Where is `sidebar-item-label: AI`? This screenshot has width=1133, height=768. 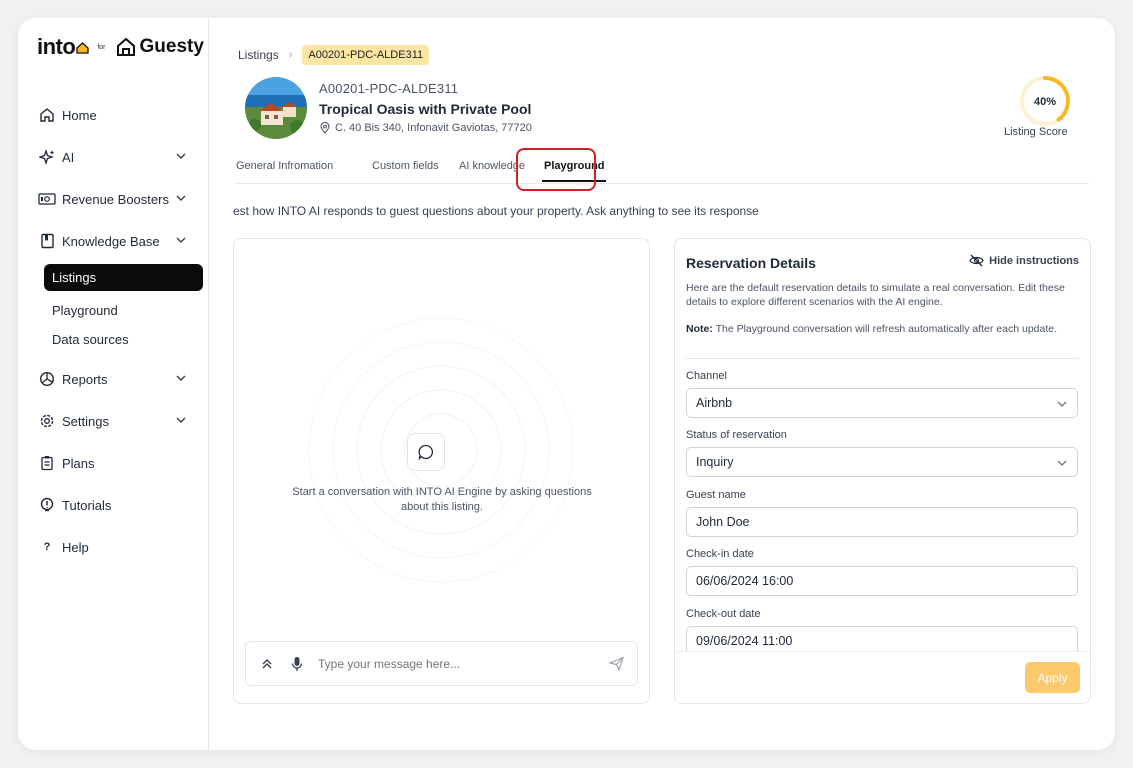
sidebar-item-label: AI is located at coordinates (68, 157).